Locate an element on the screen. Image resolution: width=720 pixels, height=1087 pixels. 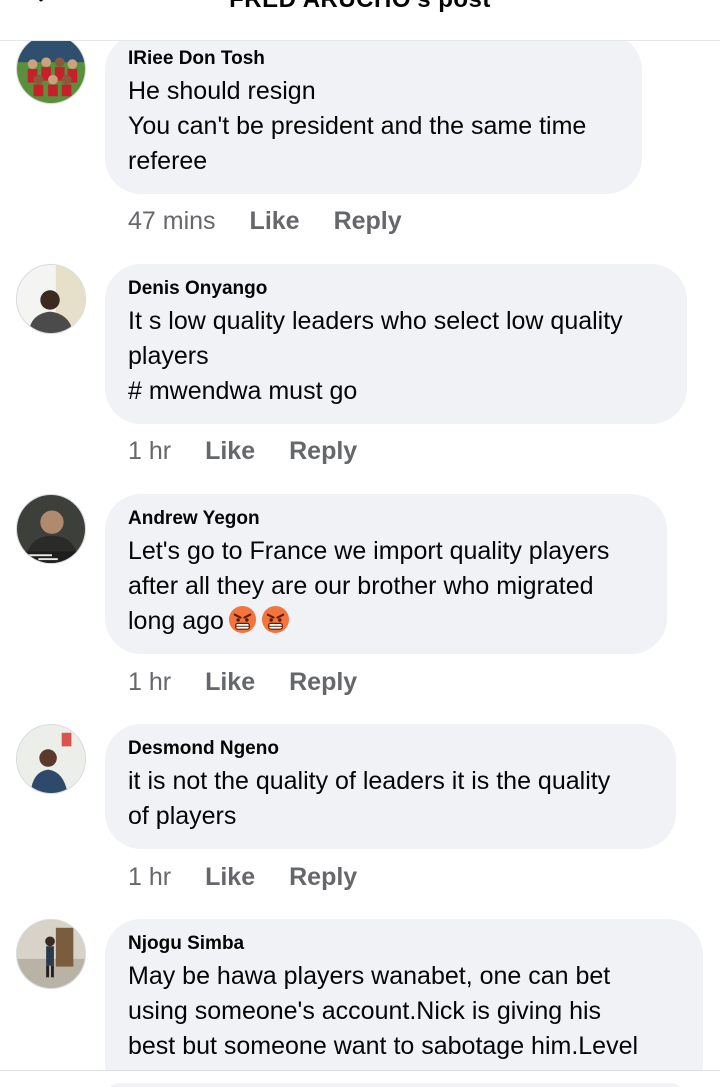
comment-timestamp: 47 mins is located at coordinates (172, 221).